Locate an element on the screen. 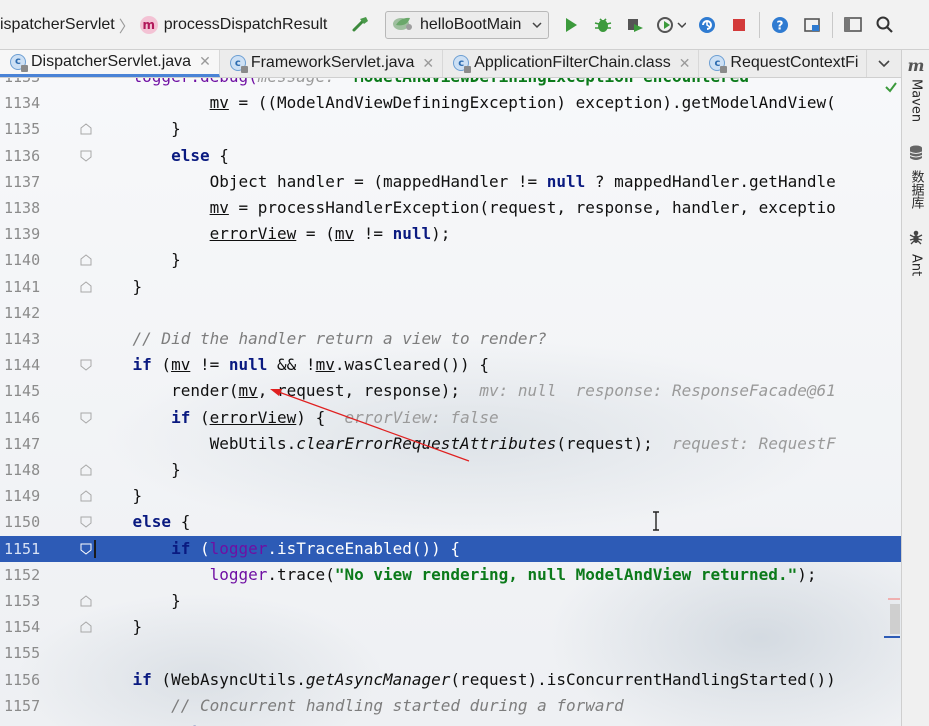 The height and width of the screenshot is (726, 929). run-icon is located at coordinates (571, 25).